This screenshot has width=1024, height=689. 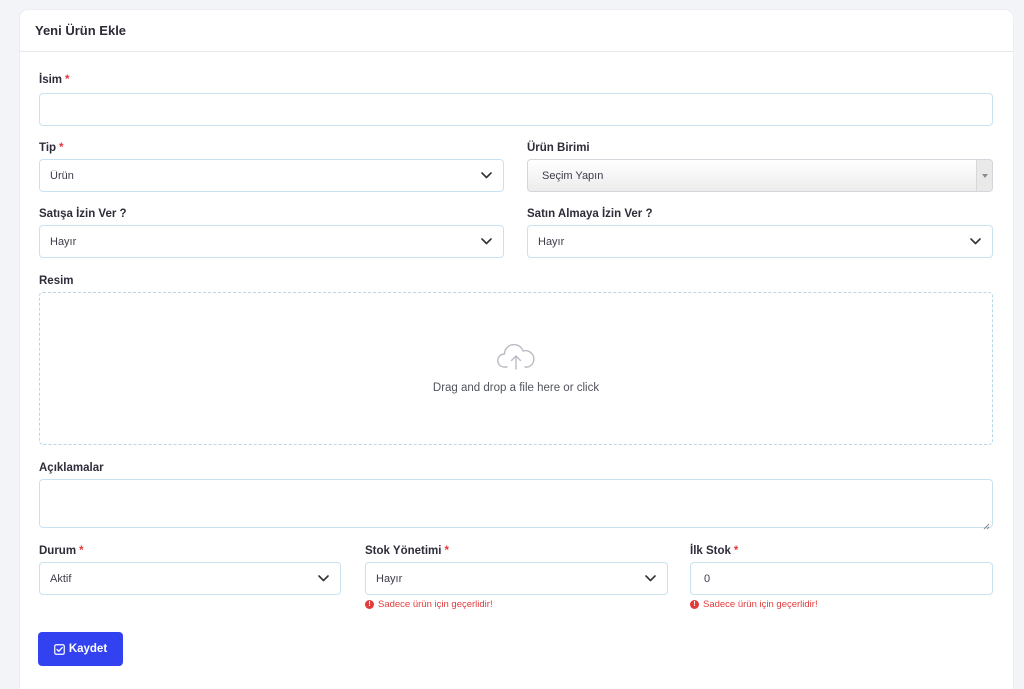 I want to click on initial-stock-hint-text: Sadece ürün için geçerlidir!, so click(x=760, y=604).